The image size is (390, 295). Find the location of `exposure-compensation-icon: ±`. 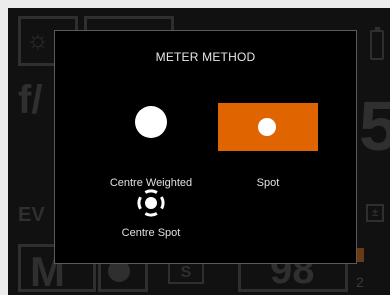

exposure-compensation-icon: ± is located at coordinates (375, 213).